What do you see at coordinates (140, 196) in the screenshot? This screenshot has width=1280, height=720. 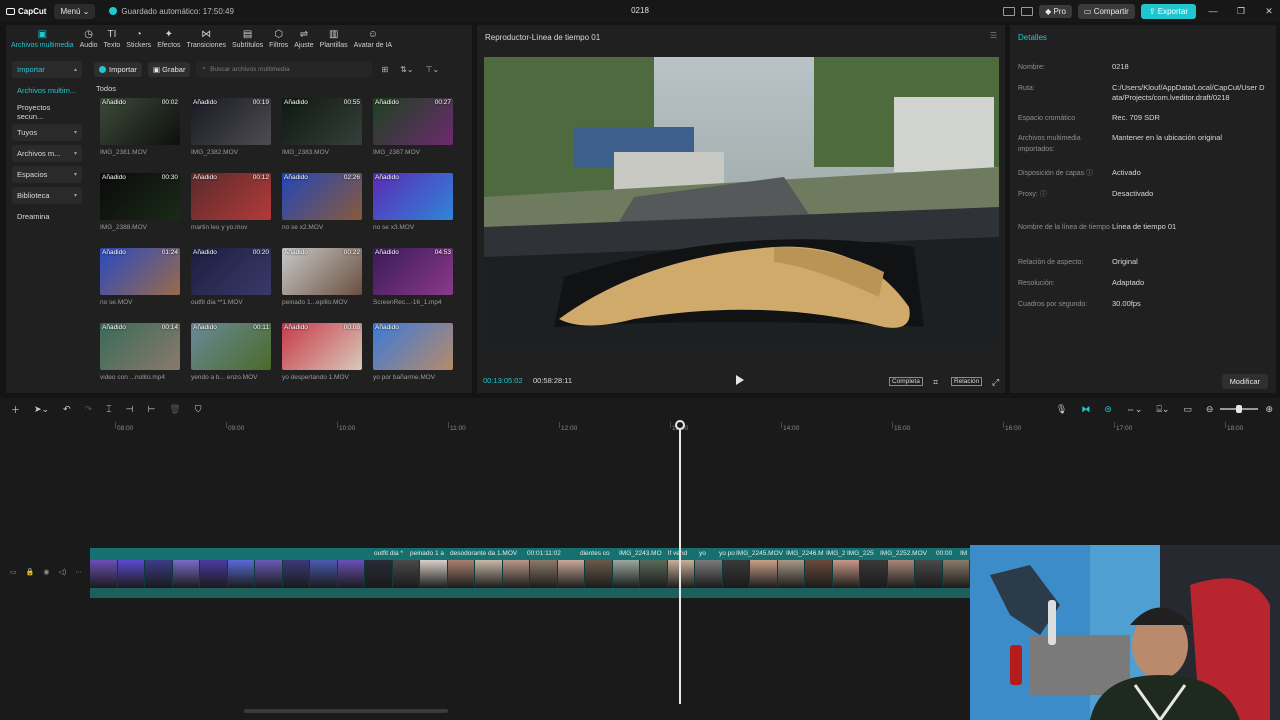 I see `clip-thumbnail: Añadido 00:30` at bounding box center [140, 196].